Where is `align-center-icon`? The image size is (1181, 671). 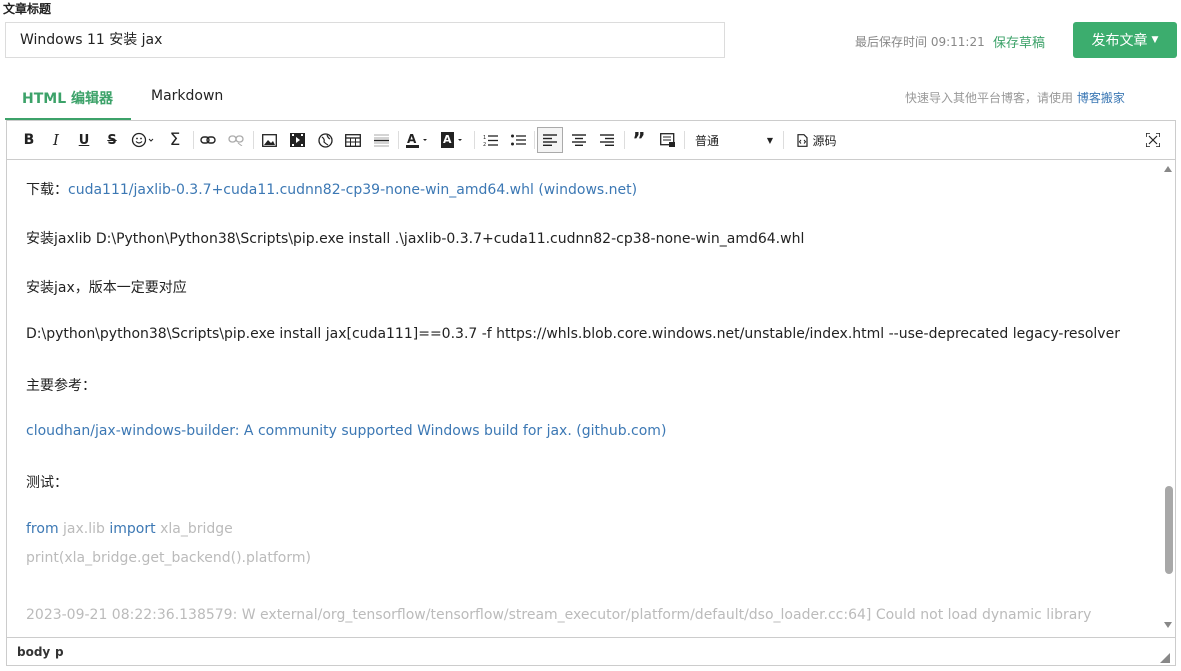 align-center-icon is located at coordinates (579, 140).